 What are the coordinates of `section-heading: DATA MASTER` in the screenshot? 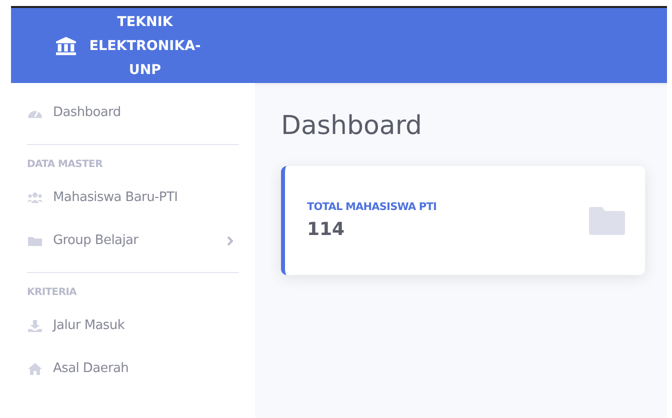 It's located at (65, 165).